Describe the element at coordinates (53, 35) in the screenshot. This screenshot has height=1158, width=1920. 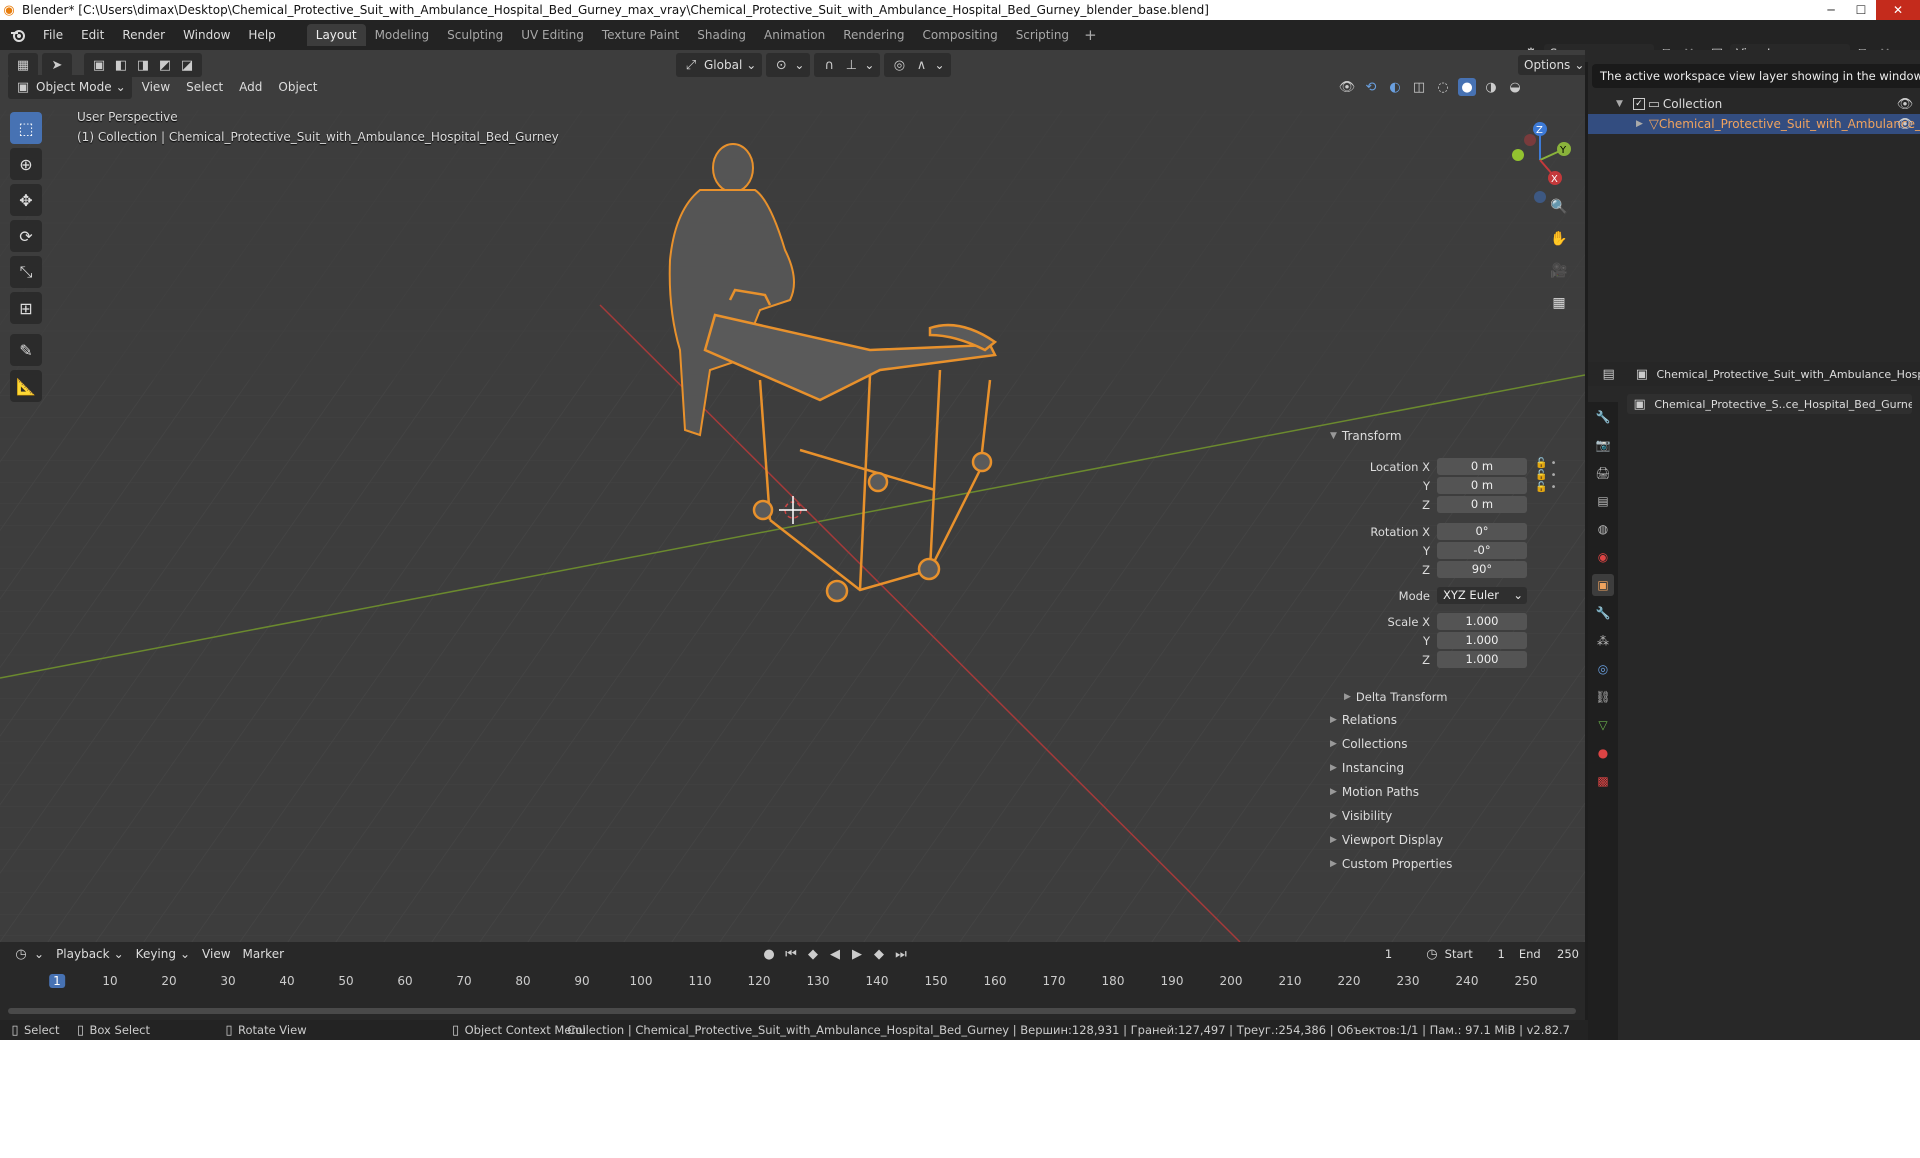
I see `menu-file: File` at that location.